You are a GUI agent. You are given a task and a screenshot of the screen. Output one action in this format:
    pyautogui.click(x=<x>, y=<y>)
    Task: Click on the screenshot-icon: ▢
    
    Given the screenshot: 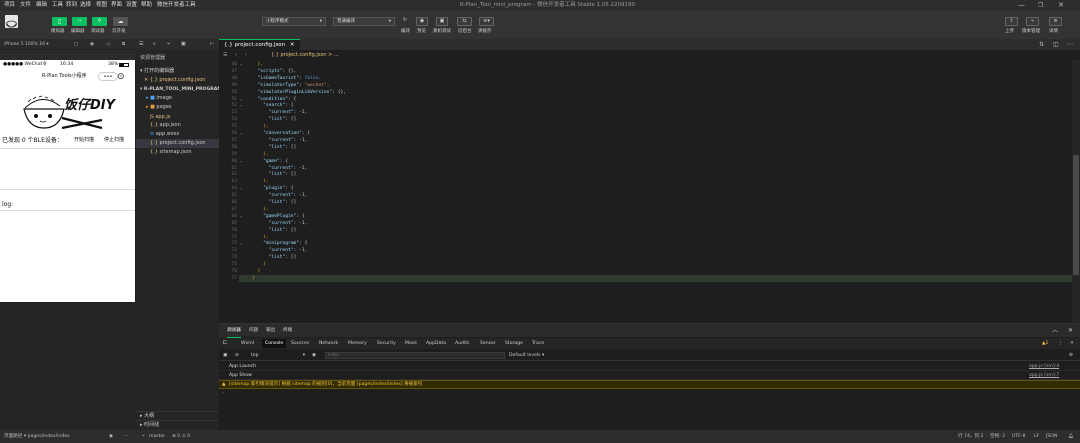 What is the action you would take?
    pyautogui.click(x=76, y=44)
    